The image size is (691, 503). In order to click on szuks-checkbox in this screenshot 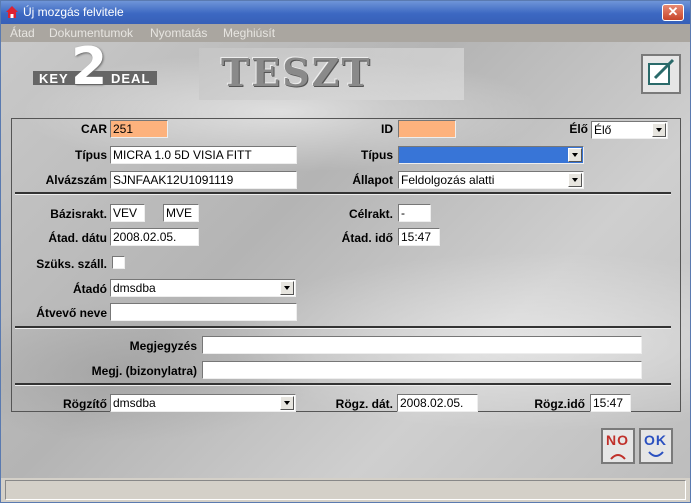, I will do `click(118, 262)`.